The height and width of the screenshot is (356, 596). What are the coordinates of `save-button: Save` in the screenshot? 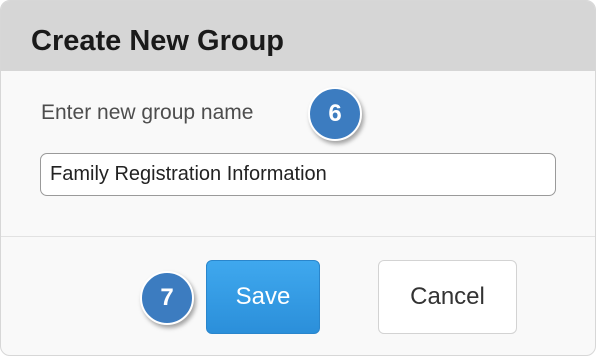 It's located at (263, 297).